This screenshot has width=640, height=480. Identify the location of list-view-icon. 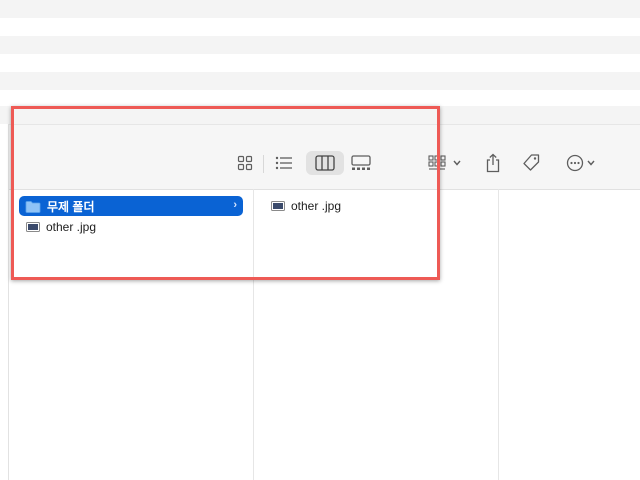
(283, 163).